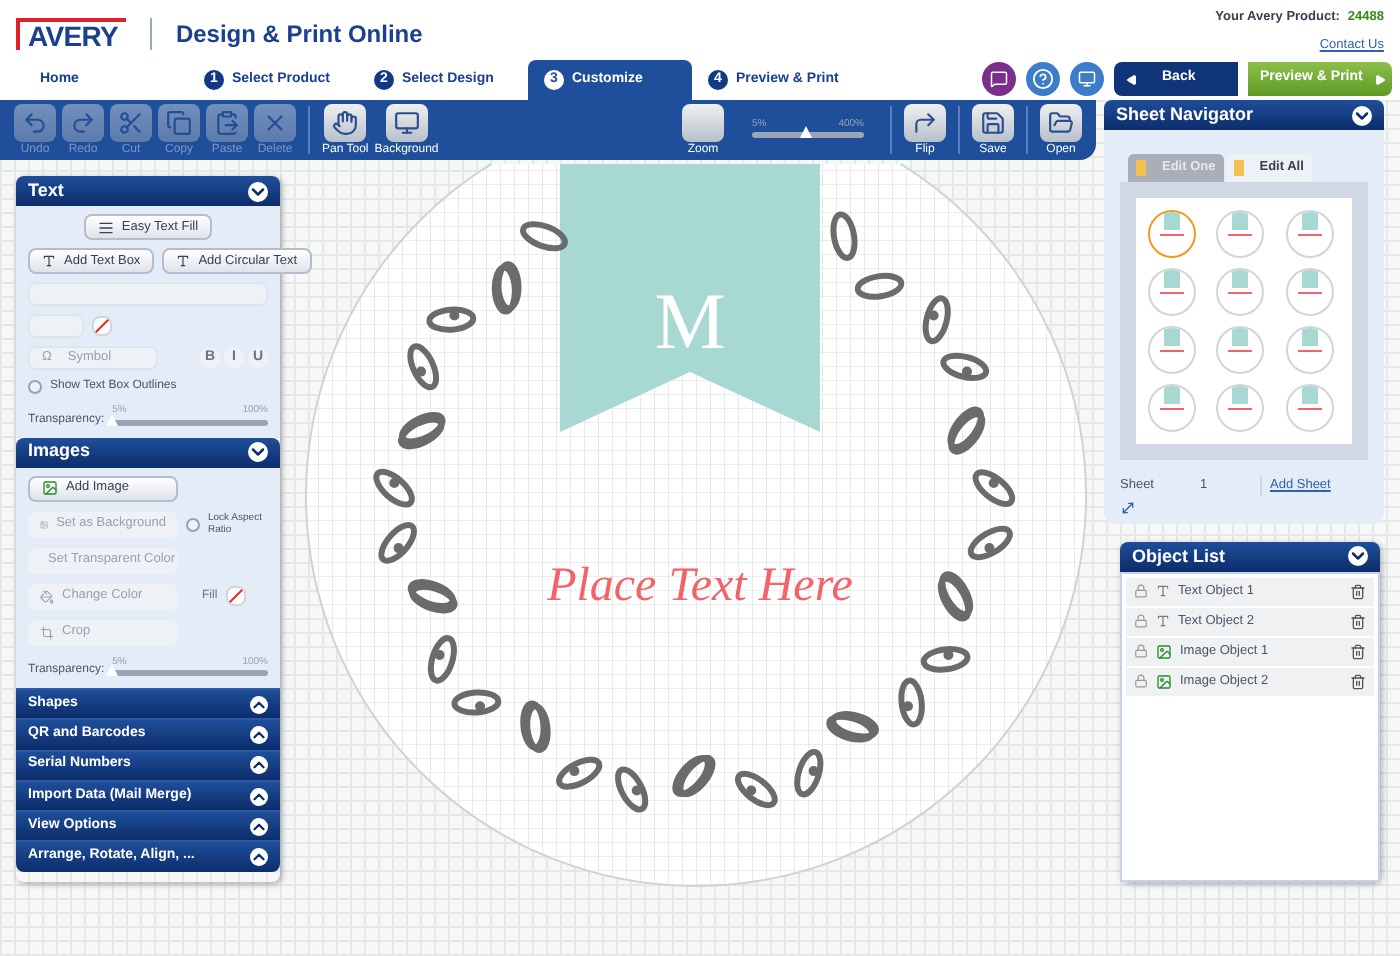 Image resolution: width=1400 pixels, height=956 pixels. I want to click on redo-icon, so click(83, 122).